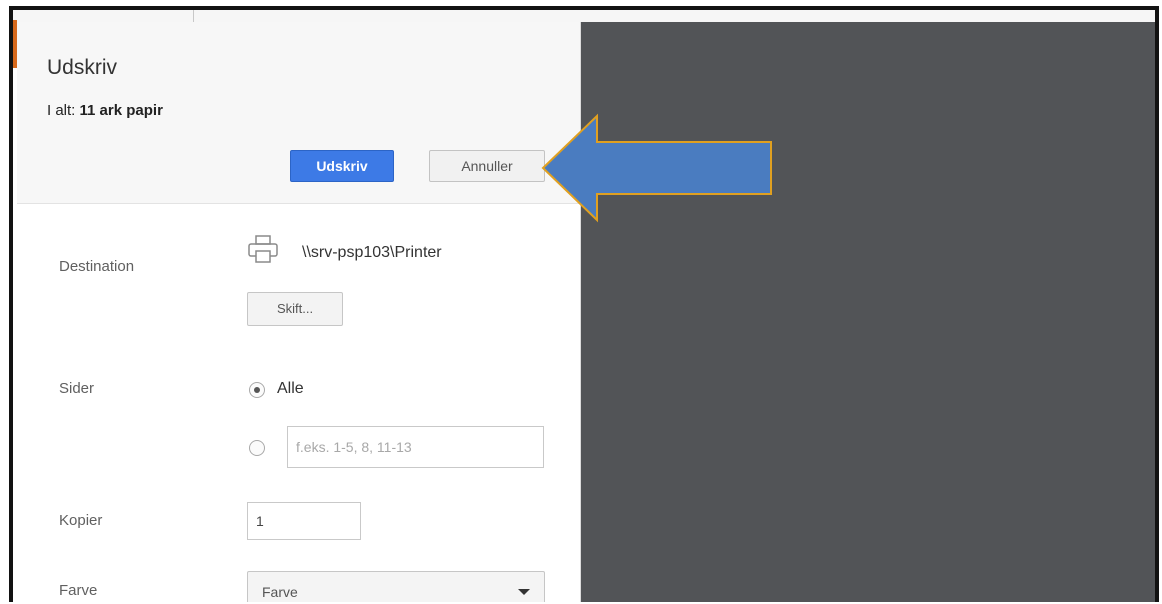 This screenshot has height=604, width=1162. What do you see at coordinates (304, 521) in the screenshot?
I see `copies-input` at bounding box center [304, 521].